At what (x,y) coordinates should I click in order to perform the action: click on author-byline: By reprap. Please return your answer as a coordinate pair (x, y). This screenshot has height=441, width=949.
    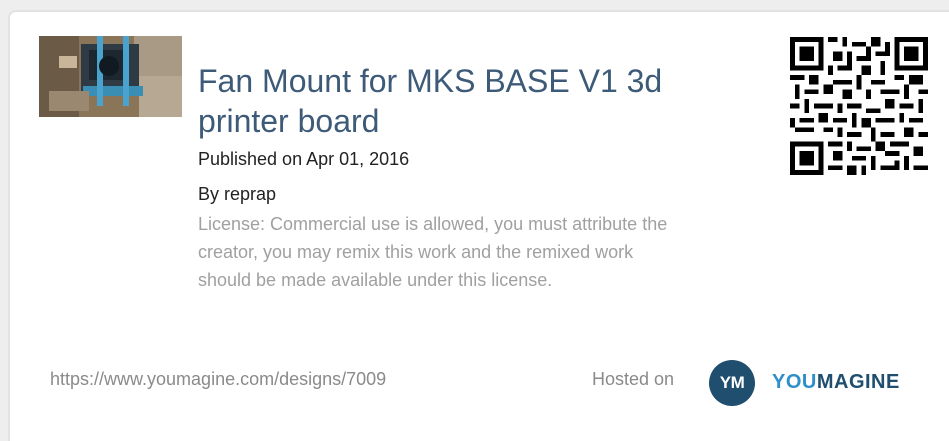
    Looking at the image, I should click on (237, 194).